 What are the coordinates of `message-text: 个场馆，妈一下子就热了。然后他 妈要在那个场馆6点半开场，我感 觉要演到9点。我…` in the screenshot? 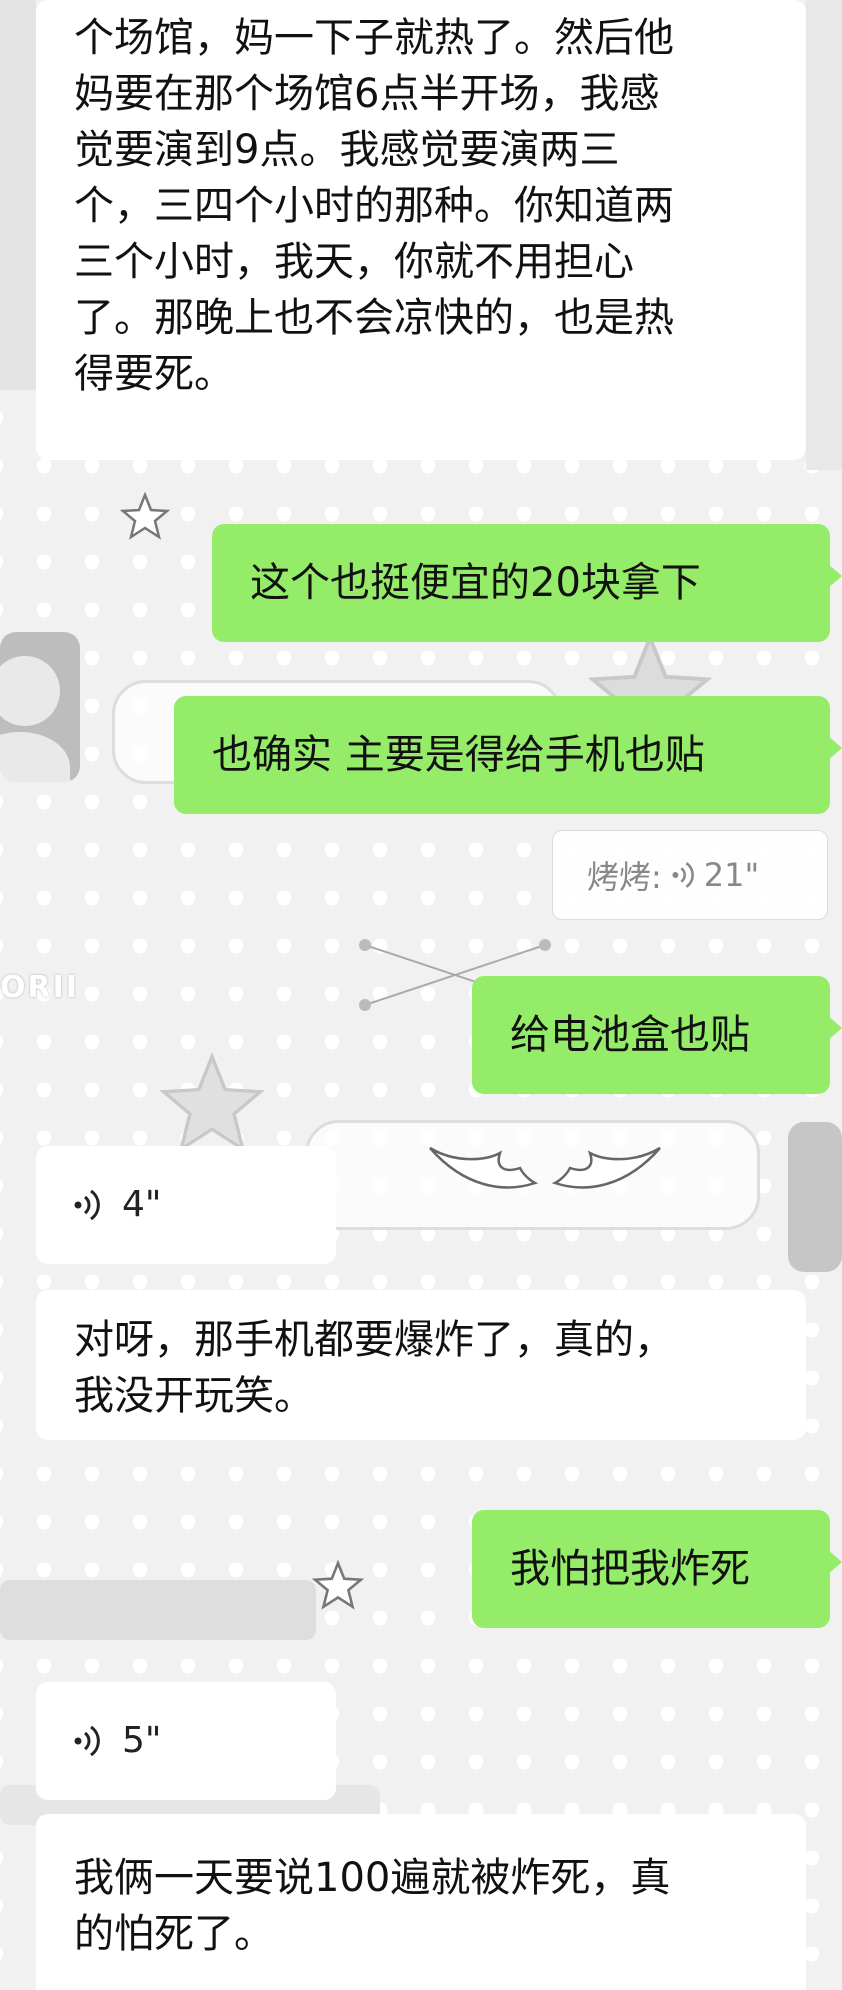 It's located at (374, 206).